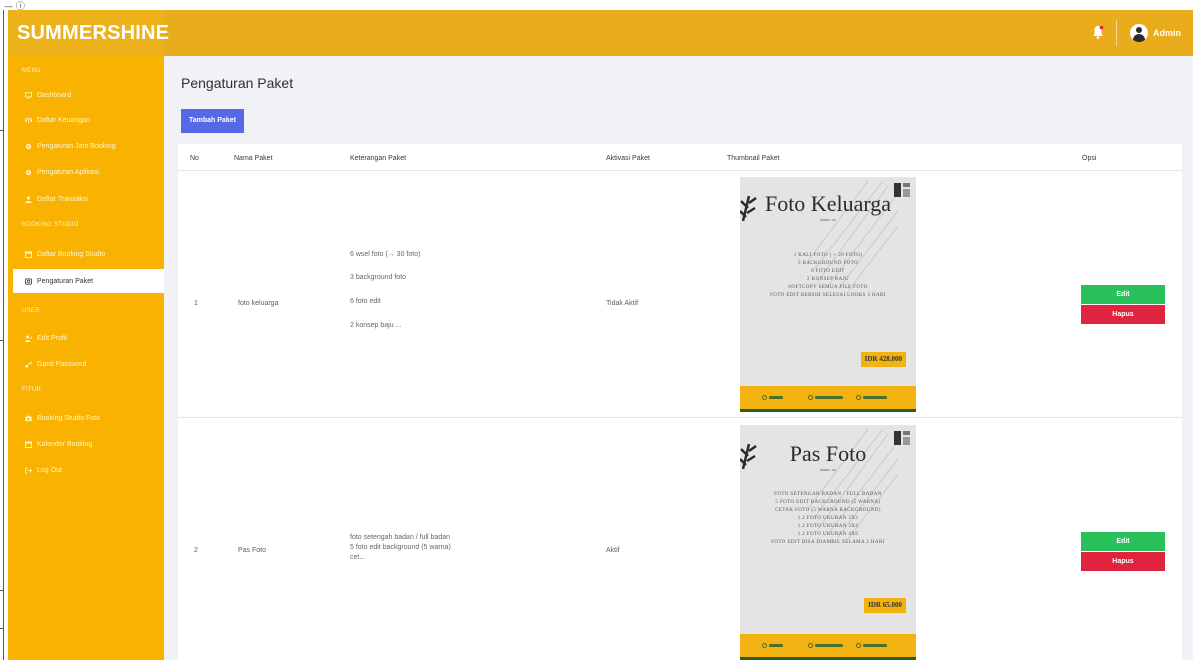 The image size is (1193, 660). What do you see at coordinates (828, 203) in the screenshot?
I see `thumbnail-title: Foto Keluarga` at bounding box center [828, 203].